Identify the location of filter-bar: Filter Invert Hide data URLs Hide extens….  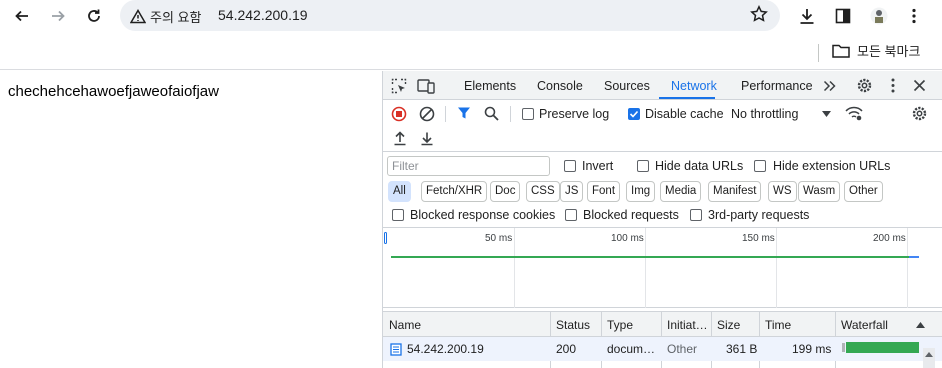
(662, 190).